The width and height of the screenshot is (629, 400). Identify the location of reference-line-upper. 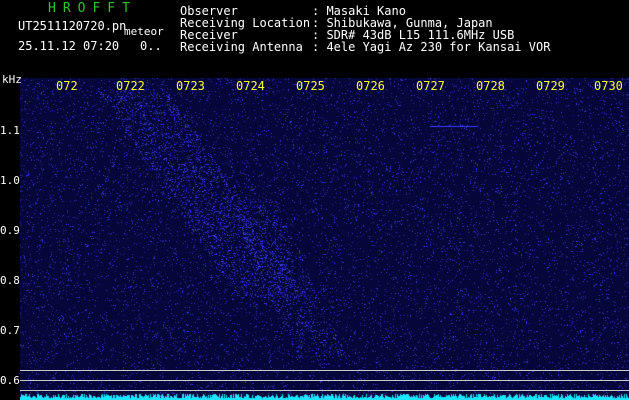
(324, 370).